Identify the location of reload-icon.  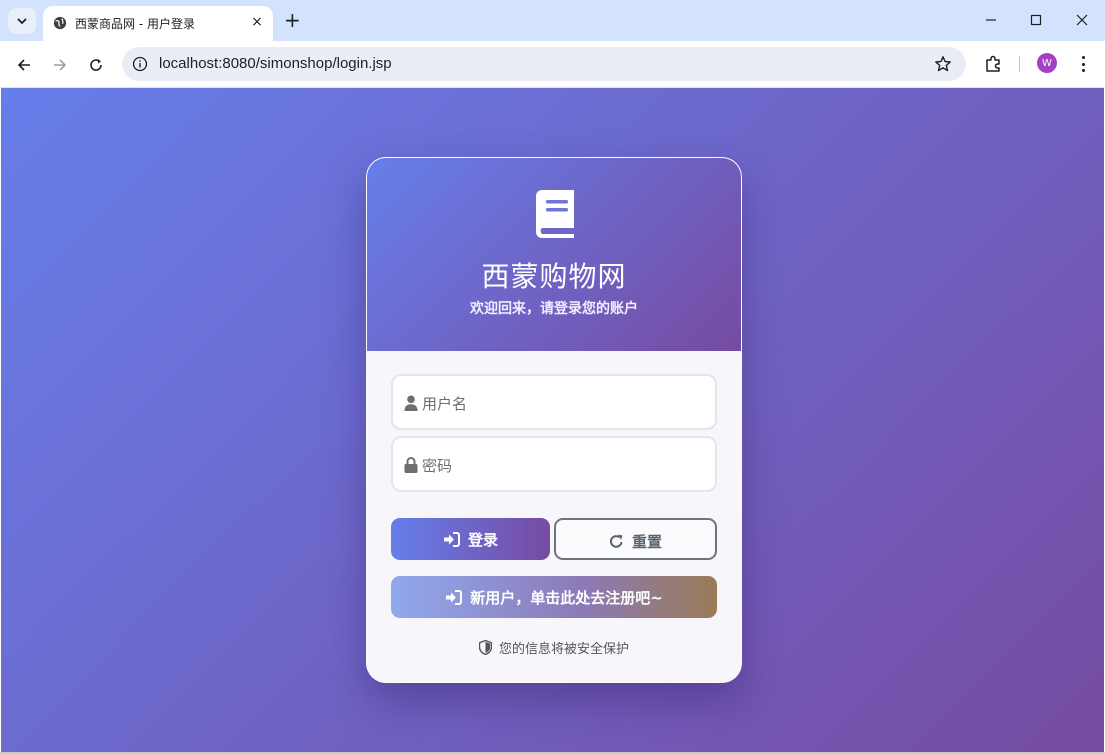
(96, 65).